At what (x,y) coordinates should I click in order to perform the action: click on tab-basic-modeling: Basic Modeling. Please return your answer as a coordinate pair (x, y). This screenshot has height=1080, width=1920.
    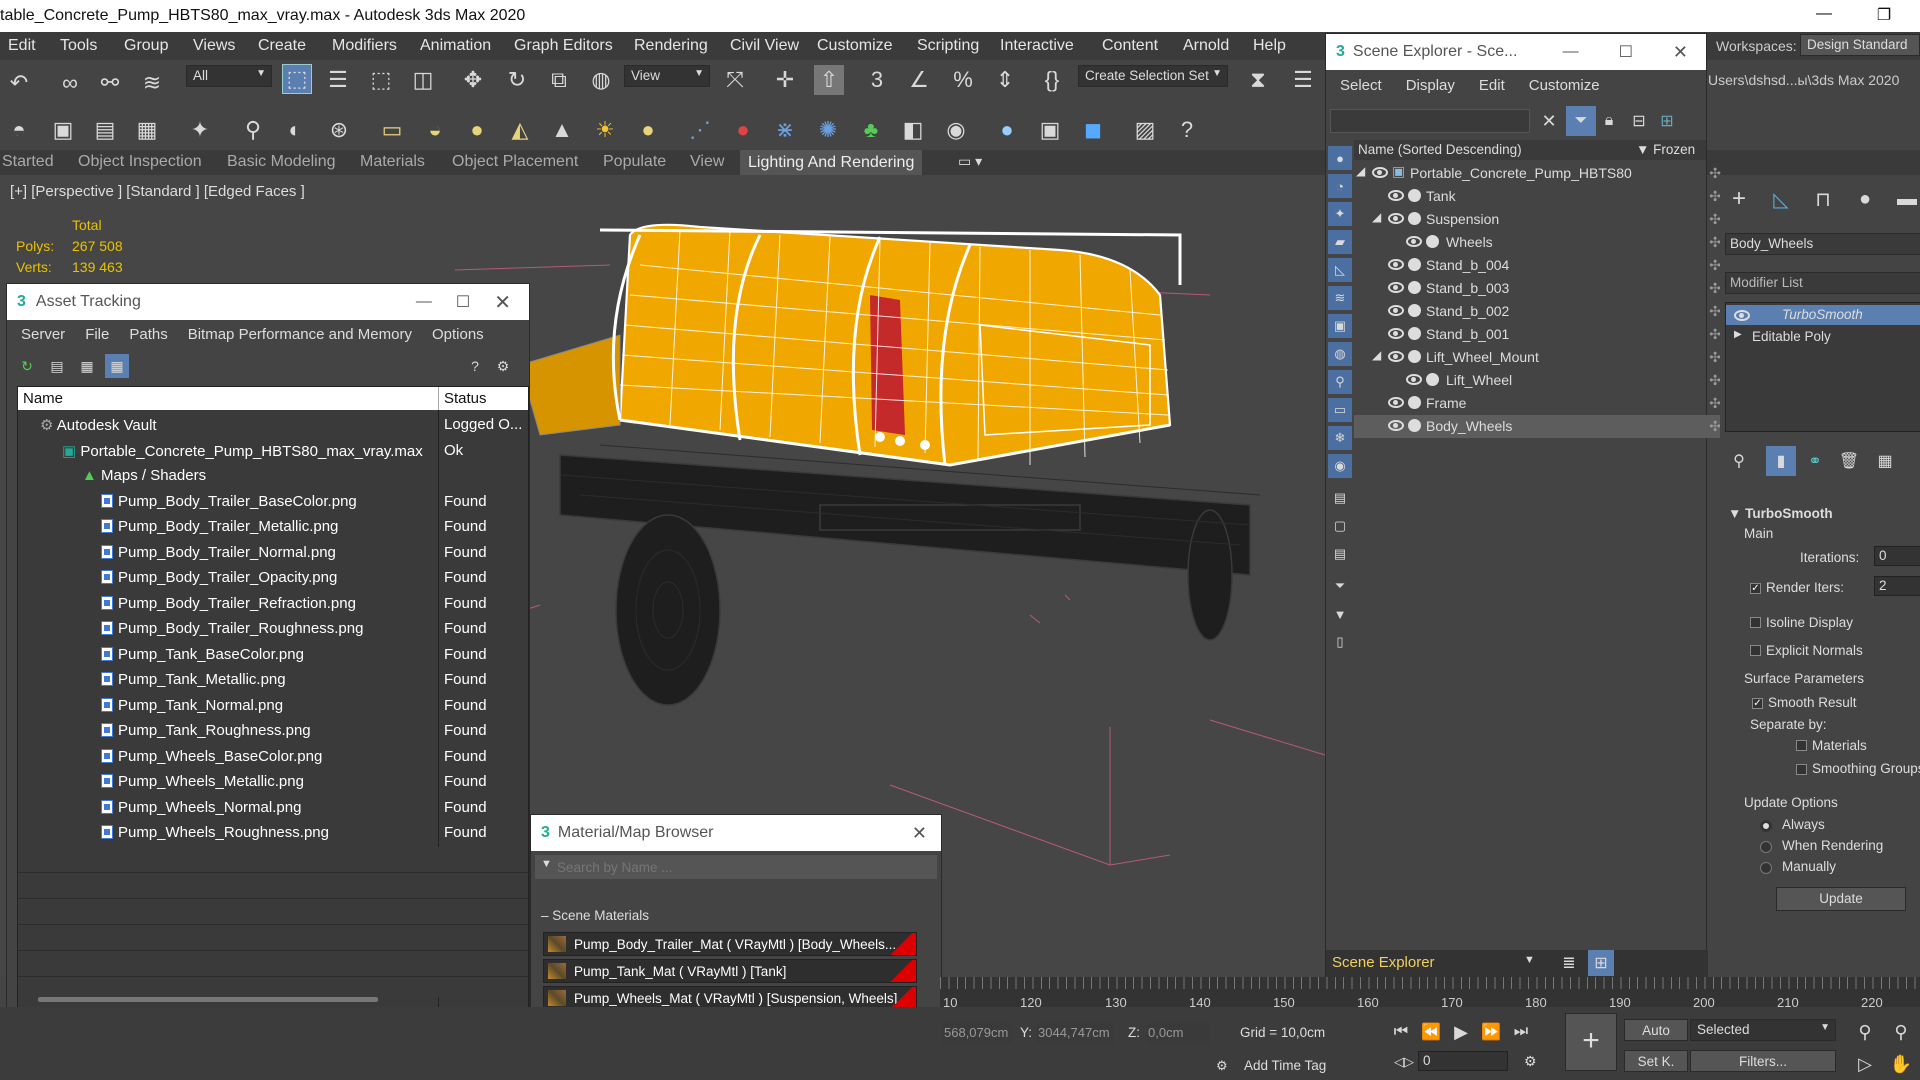
    Looking at the image, I should click on (281, 162).